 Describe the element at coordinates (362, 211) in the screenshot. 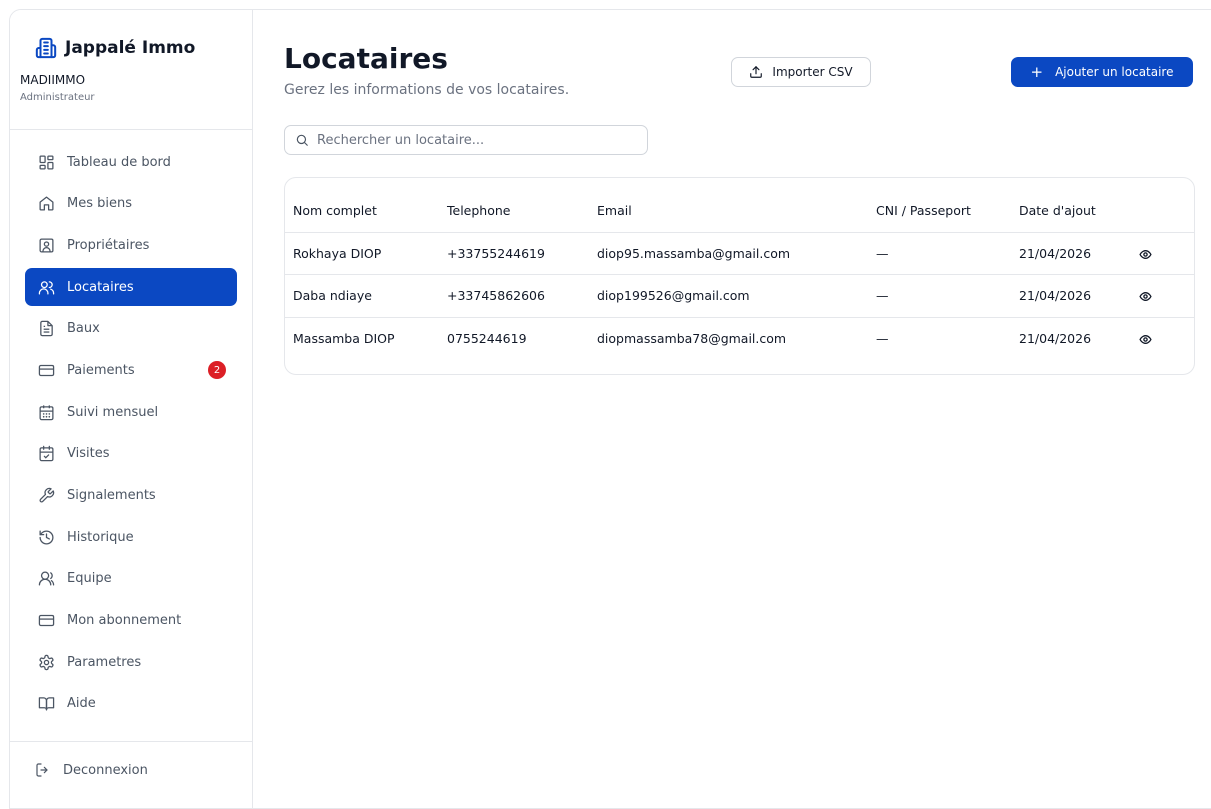

I see `column-header-name: Nom complet` at that location.